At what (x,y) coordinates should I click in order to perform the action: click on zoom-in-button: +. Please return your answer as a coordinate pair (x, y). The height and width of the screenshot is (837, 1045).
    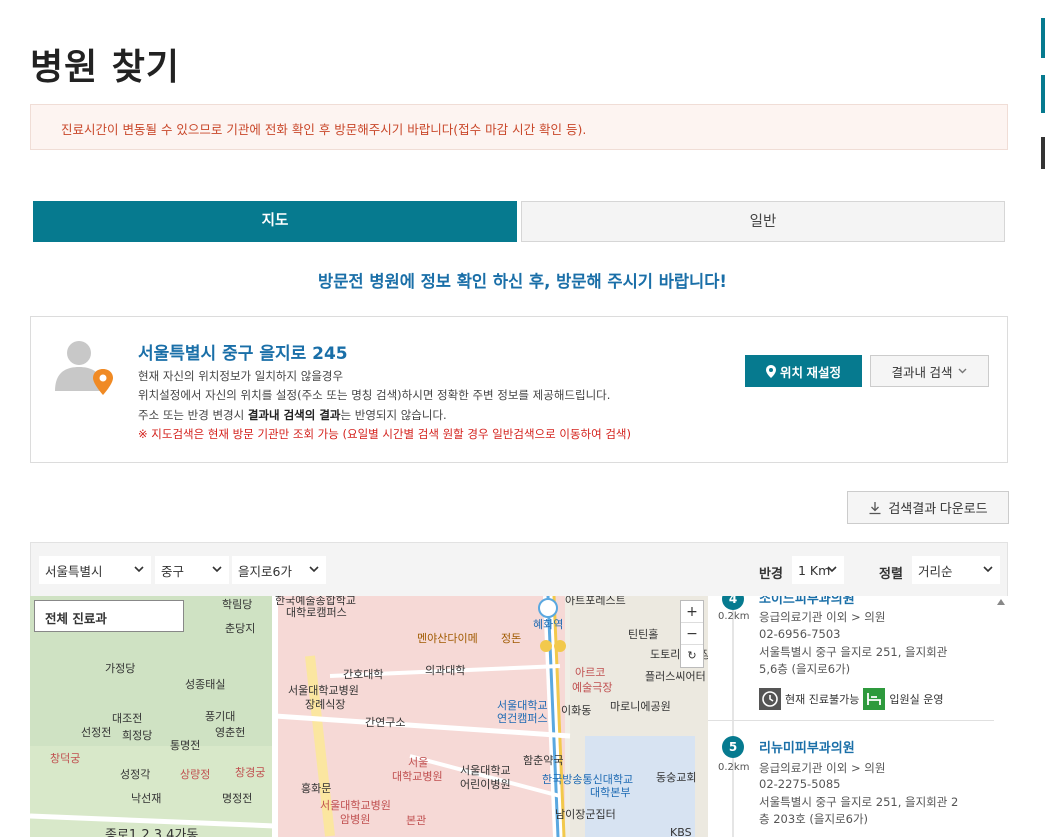
    Looking at the image, I should click on (692, 612).